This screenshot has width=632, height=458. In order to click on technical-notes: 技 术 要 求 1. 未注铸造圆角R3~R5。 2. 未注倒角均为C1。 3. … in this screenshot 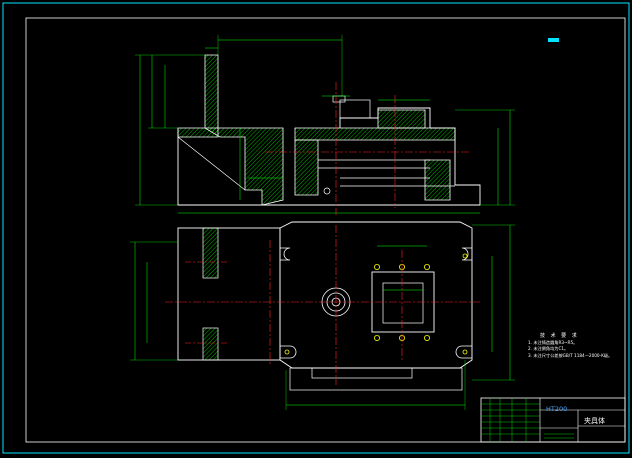, I will do `click(578, 346)`.